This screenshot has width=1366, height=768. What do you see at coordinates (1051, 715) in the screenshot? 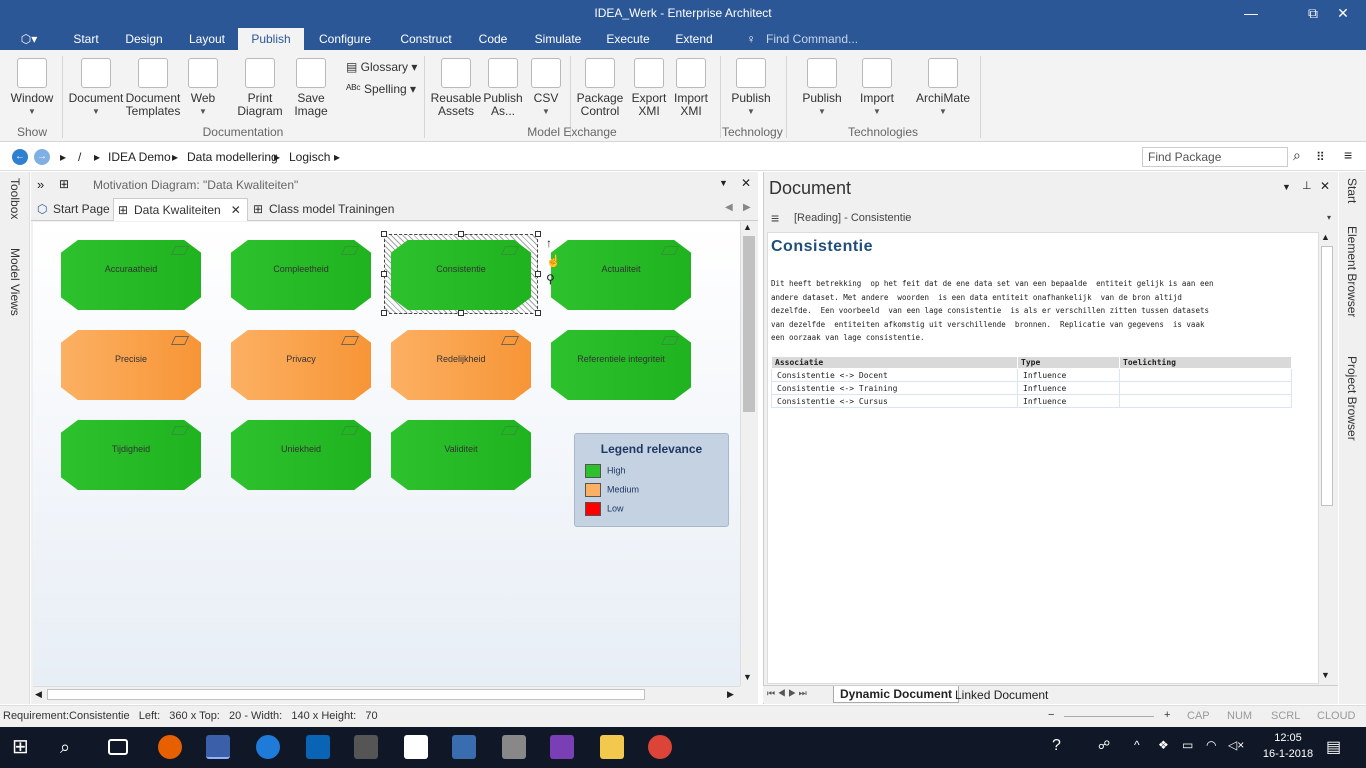
I see `zoom-out-button: −` at bounding box center [1051, 715].